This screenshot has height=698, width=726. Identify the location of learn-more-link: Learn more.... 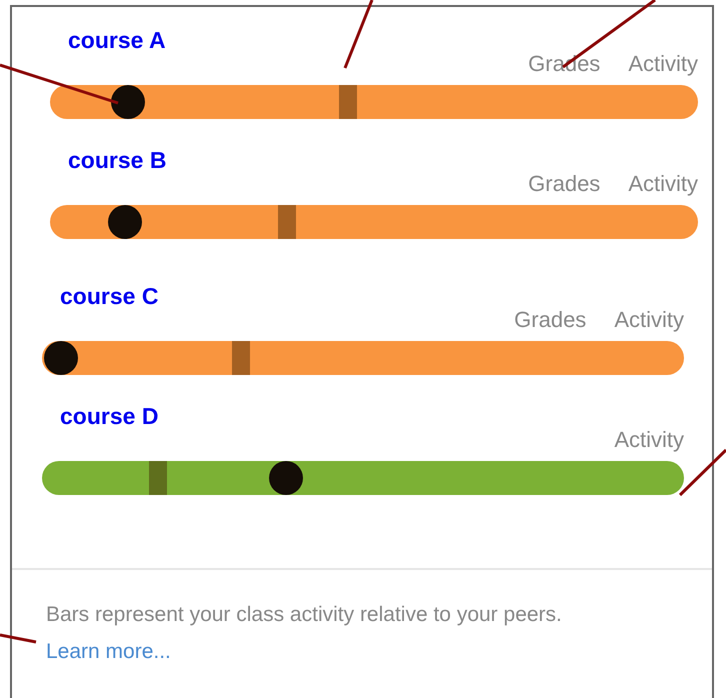
(108, 651).